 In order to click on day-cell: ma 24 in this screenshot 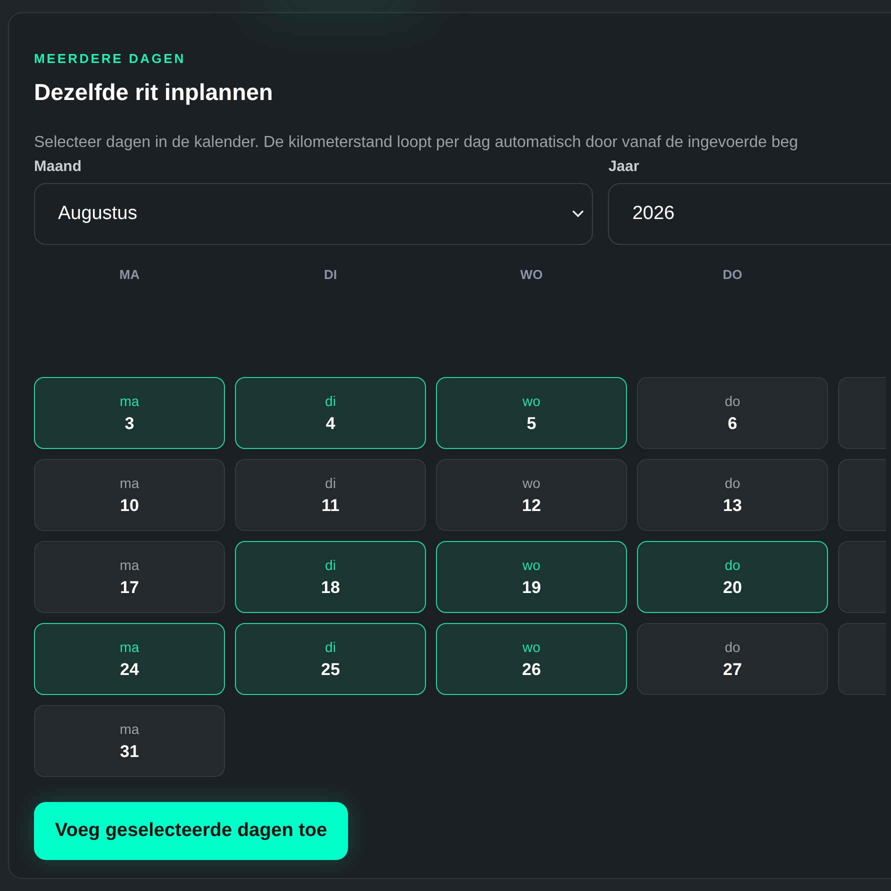, I will do `click(129, 659)`.